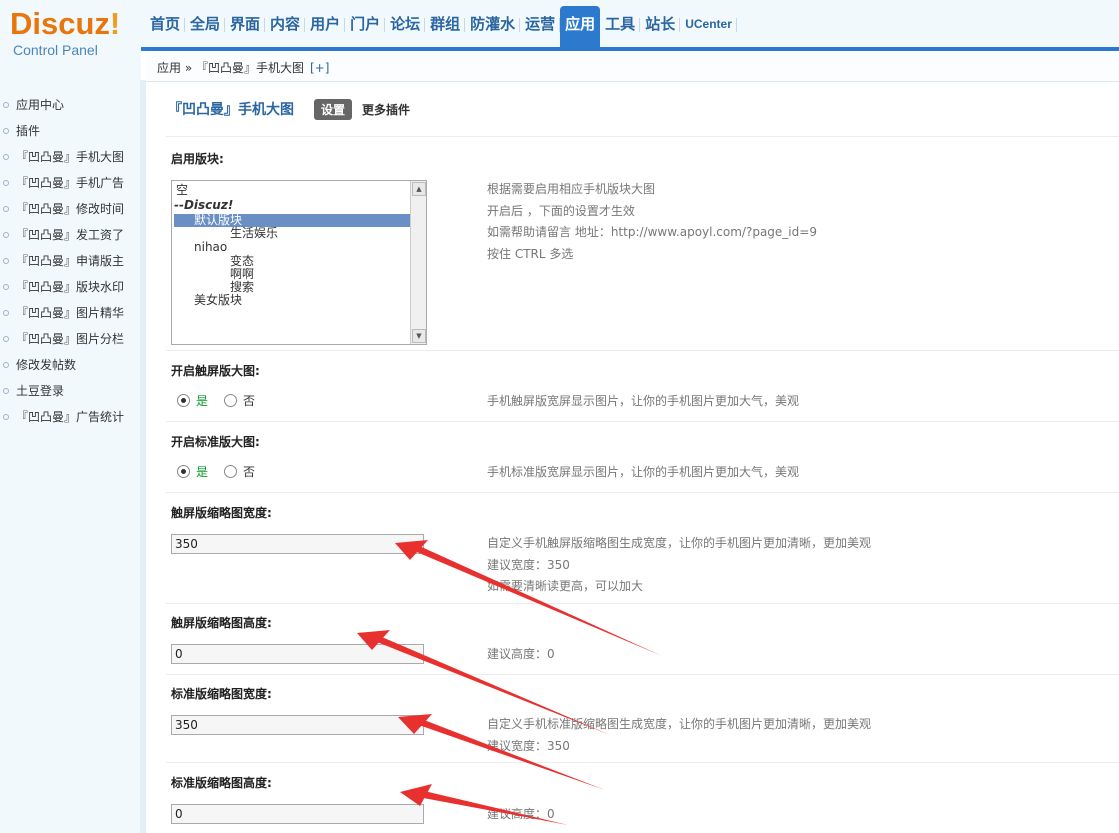  Describe the element at coordinates (70, 365) in the screenshot. I see `sidebar-item-modify-post-count: 修改发帖数` at that location.